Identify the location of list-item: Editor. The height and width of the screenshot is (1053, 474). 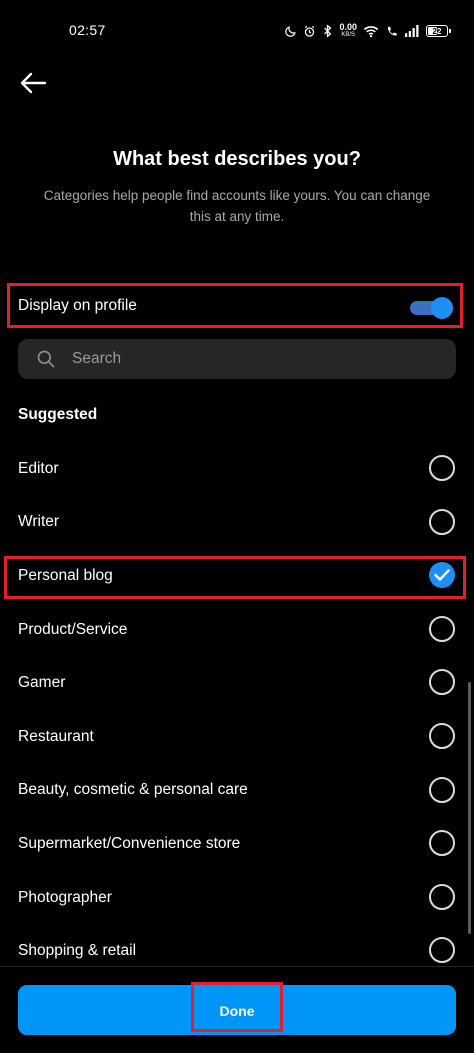
(237, 469).